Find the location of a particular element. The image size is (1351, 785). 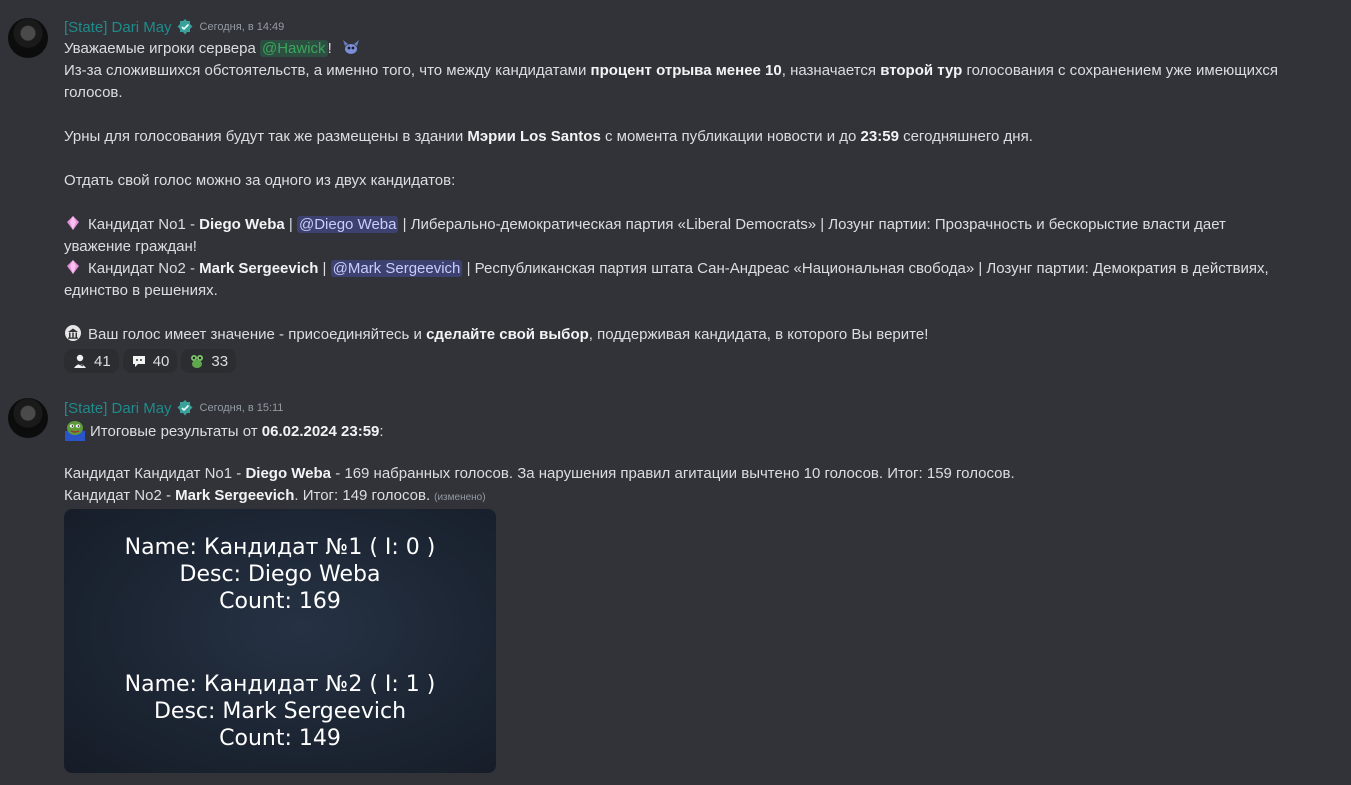

p1-bold-round: второй тур is located at coordinates (921, 70).